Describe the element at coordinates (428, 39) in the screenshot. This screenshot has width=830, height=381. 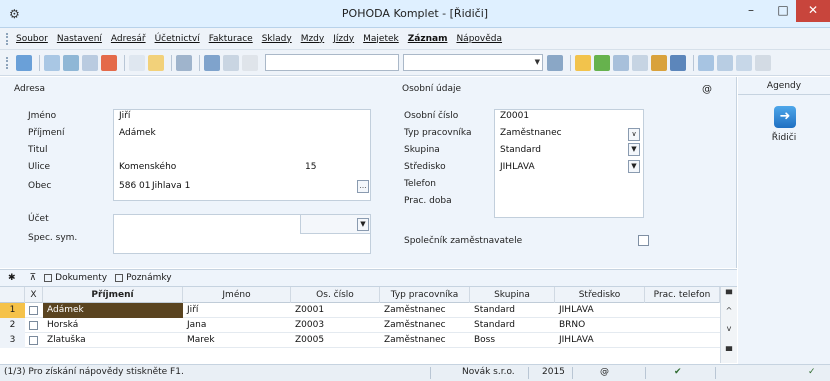
I see `menu-zaznam: Záznam` at that location.